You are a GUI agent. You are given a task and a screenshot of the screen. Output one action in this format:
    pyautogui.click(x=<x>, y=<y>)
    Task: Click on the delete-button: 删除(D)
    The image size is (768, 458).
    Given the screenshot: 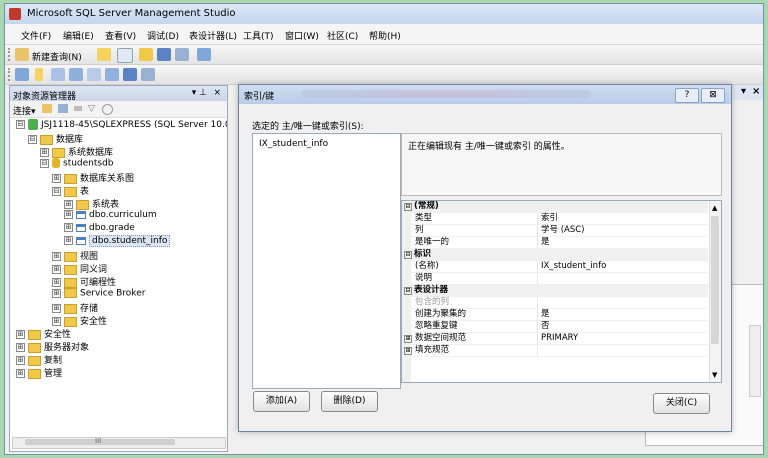 What is the action you would take?
    pyautogui.click(x=349, y=401)
    